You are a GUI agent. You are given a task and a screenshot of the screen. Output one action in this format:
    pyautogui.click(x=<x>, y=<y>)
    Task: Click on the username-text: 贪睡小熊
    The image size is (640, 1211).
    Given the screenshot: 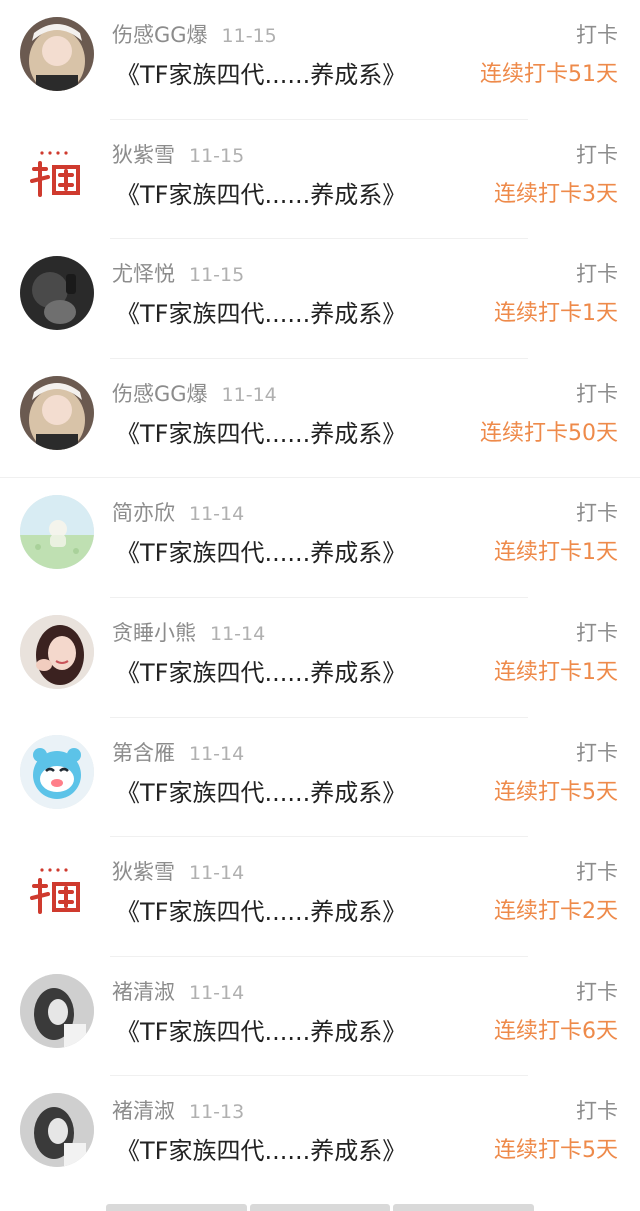 What is the action you would take?
    pyautogui.click(x=154, y=632)
    